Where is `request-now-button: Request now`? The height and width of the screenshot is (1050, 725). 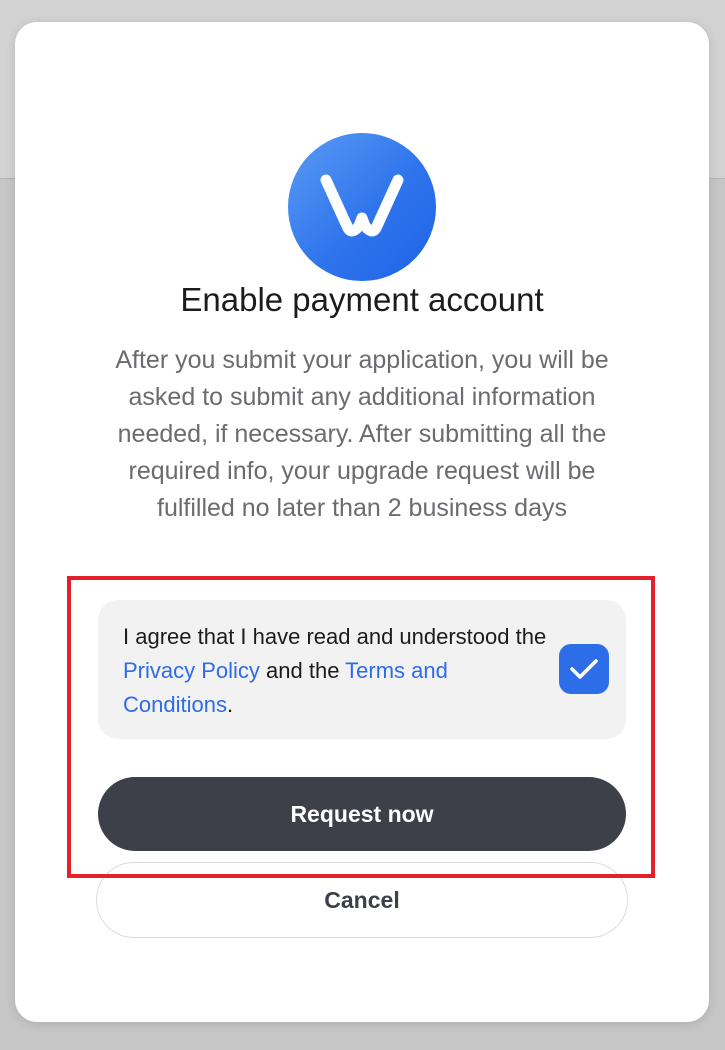
request-now-button: Request now is located at coordinates (362, 814).